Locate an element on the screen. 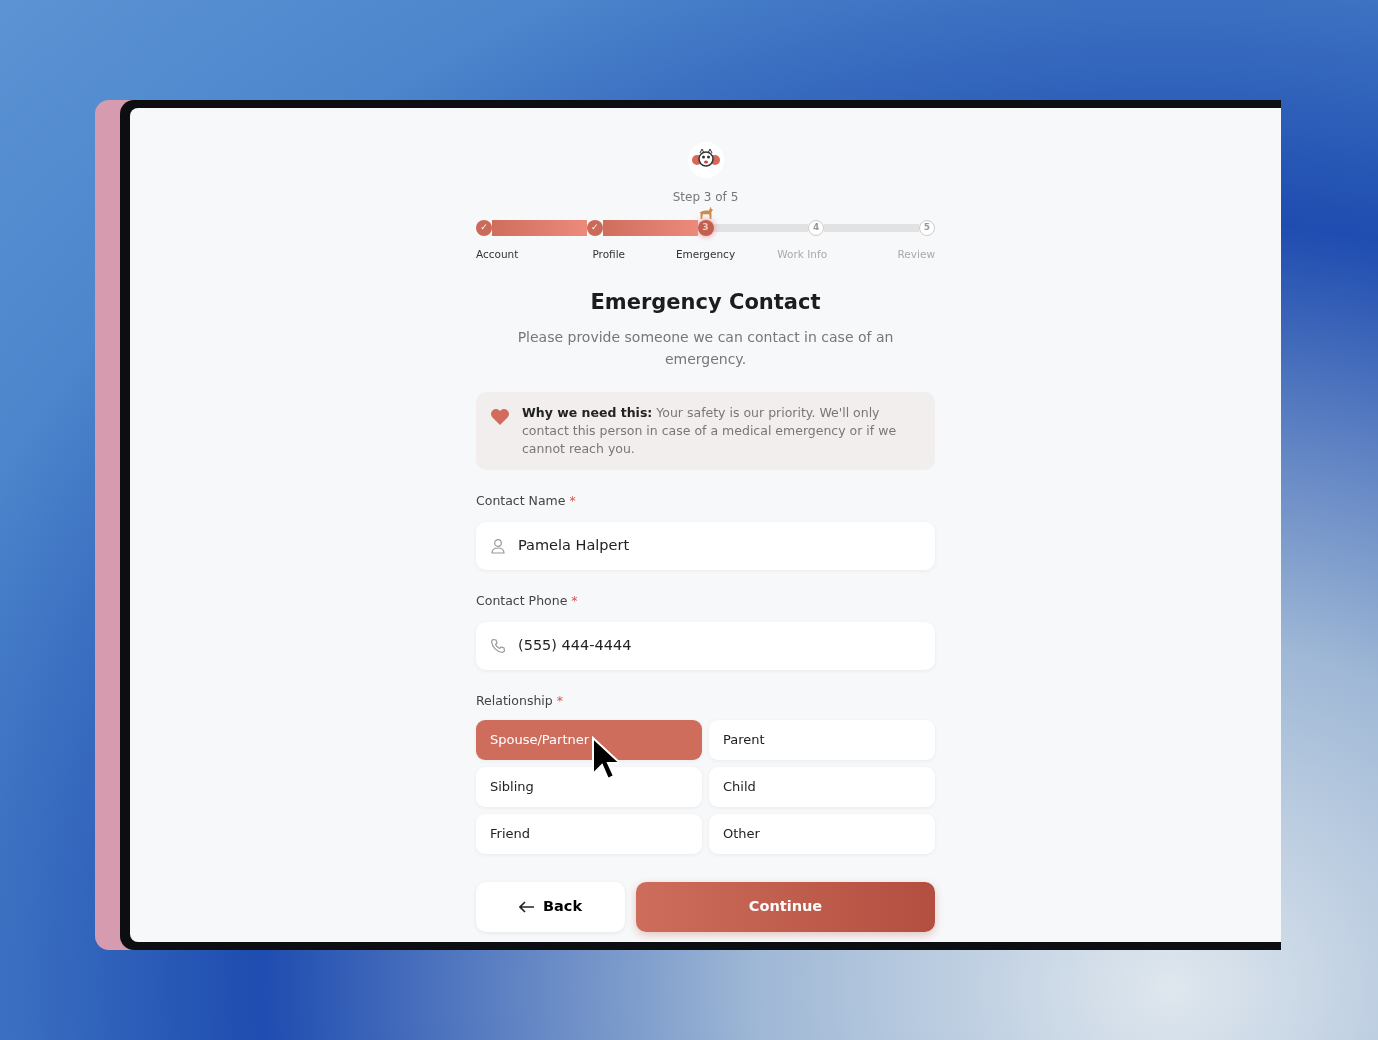 This screenshot has height=1040, width=1378. step-label: Work Info is located at coordinates (802, 254).